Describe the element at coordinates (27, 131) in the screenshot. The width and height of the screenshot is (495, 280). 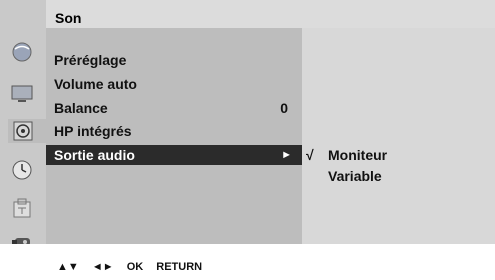
I see `speaker-icon` at that location.